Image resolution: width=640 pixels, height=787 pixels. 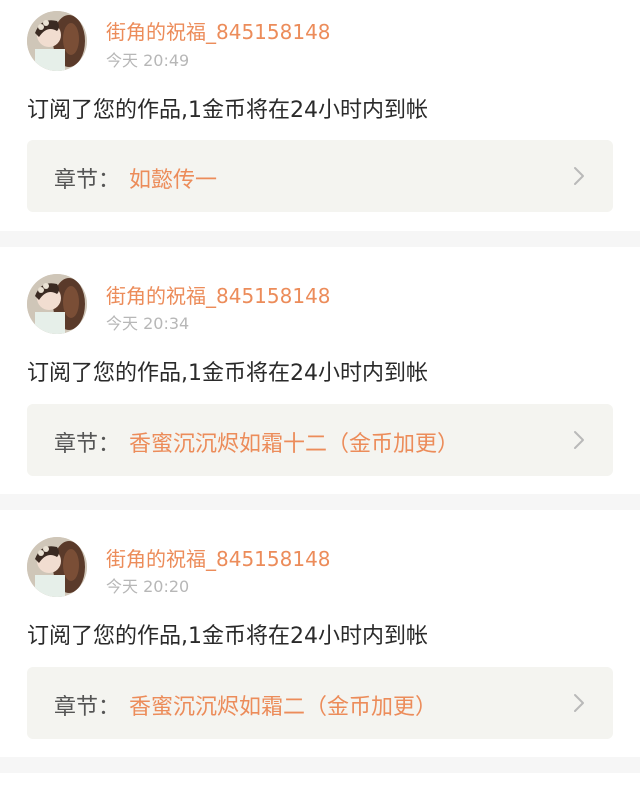 What do you see at coordinates (283, 707) in the screenshot?
I see `chapter-title: 香蜜沉沉烬如霜二（金币加更）` at bounding box center [283, 707].